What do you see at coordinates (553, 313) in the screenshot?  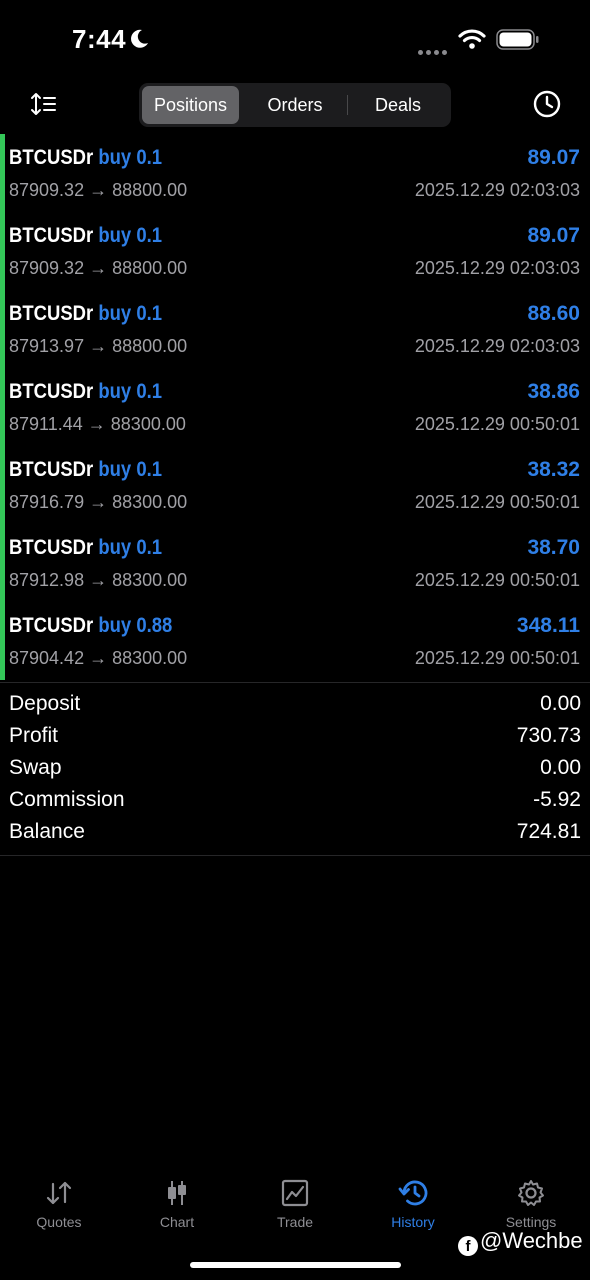 I see `position-profit: 88.60` at bounding box center [553, 313].